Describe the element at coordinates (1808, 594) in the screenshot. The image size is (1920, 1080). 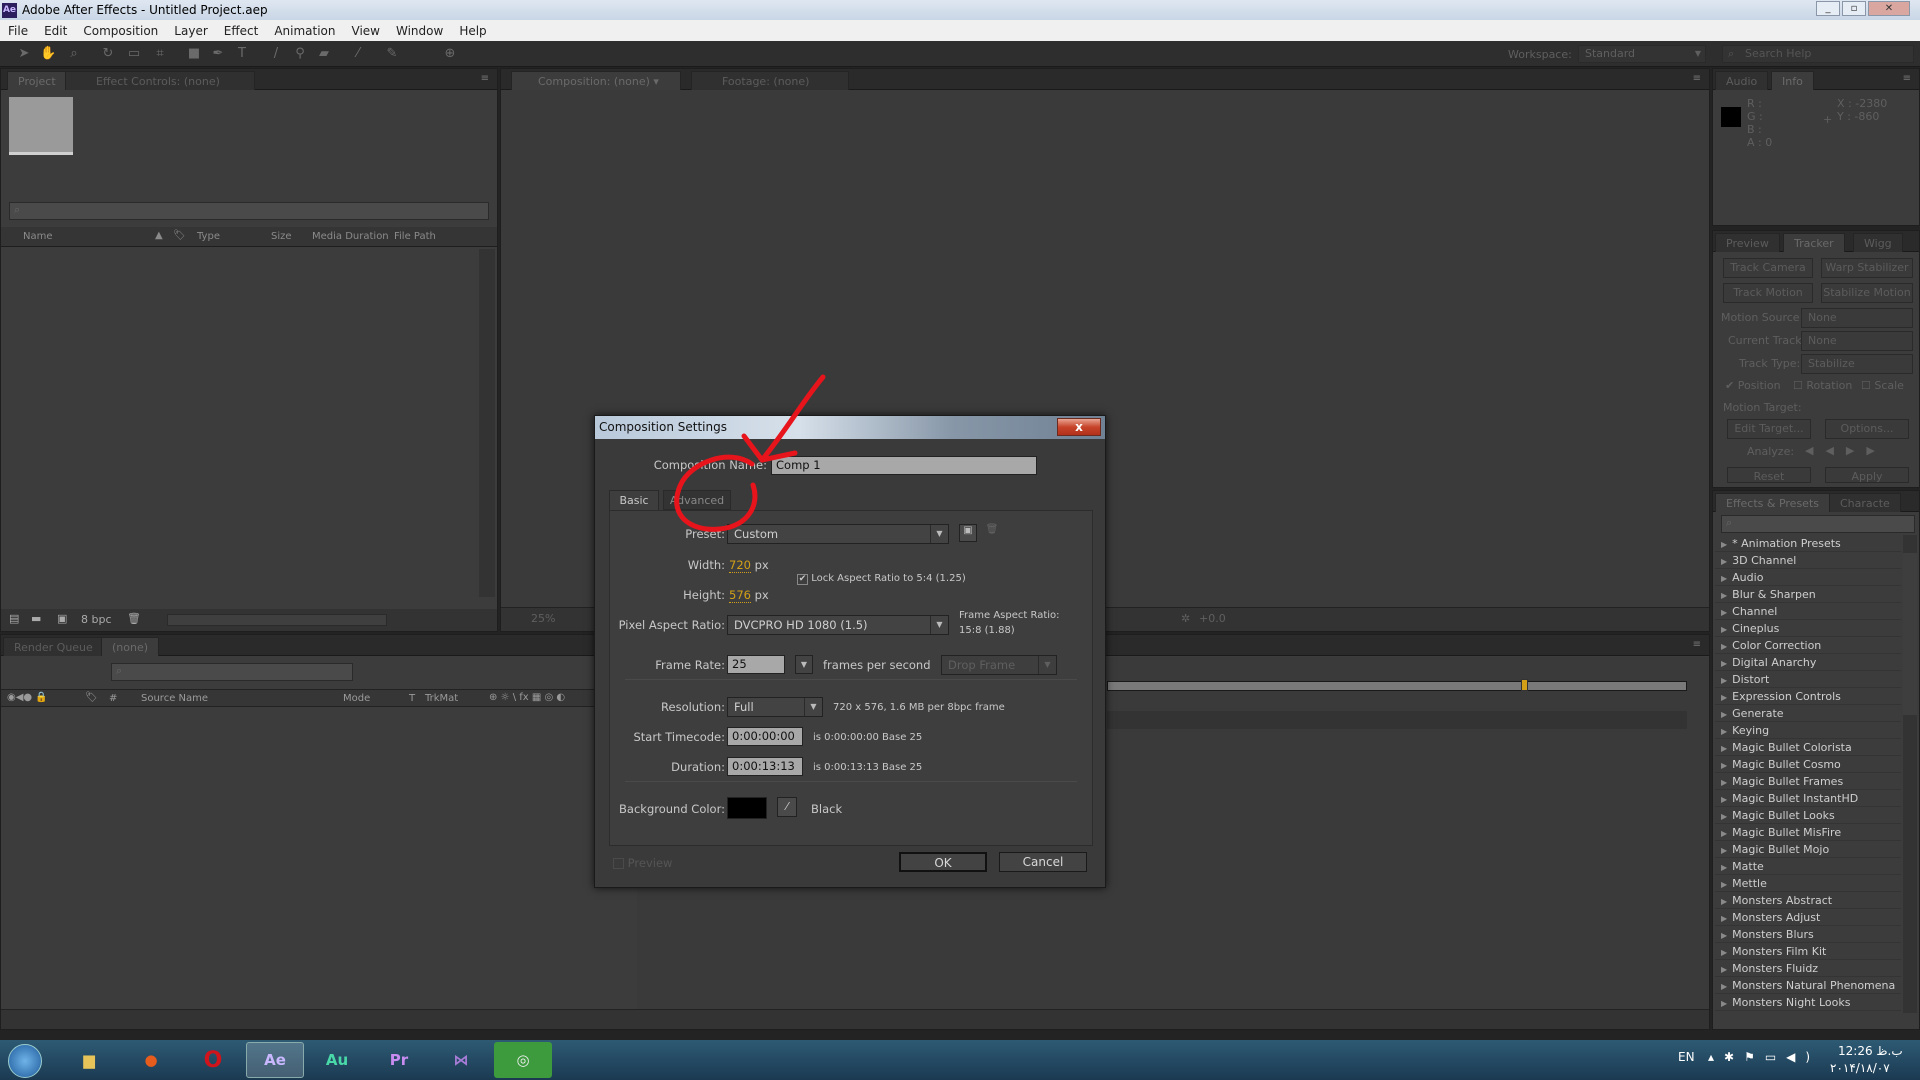
I see `effects-category-item: ▶ Blur & Sharpen` at that location.